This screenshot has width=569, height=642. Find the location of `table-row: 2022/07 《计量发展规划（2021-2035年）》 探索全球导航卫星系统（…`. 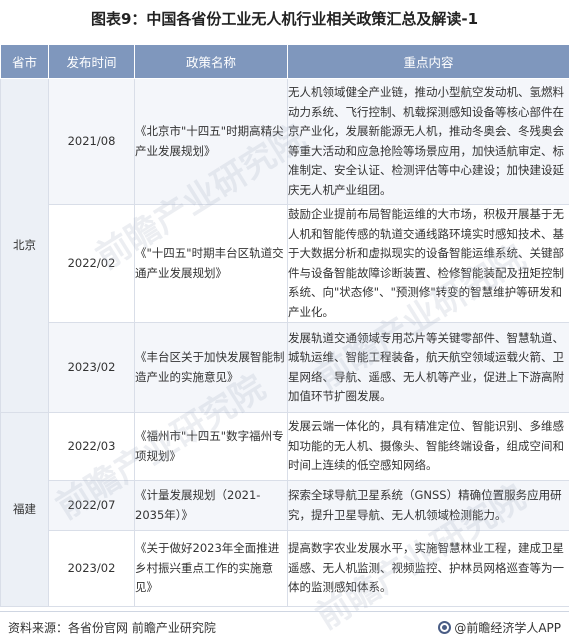

table-row: 2022/07 《计量发展规划（2021-2035年）》 探索全球导航卫星系统（… is located at coordinates (285, 506).